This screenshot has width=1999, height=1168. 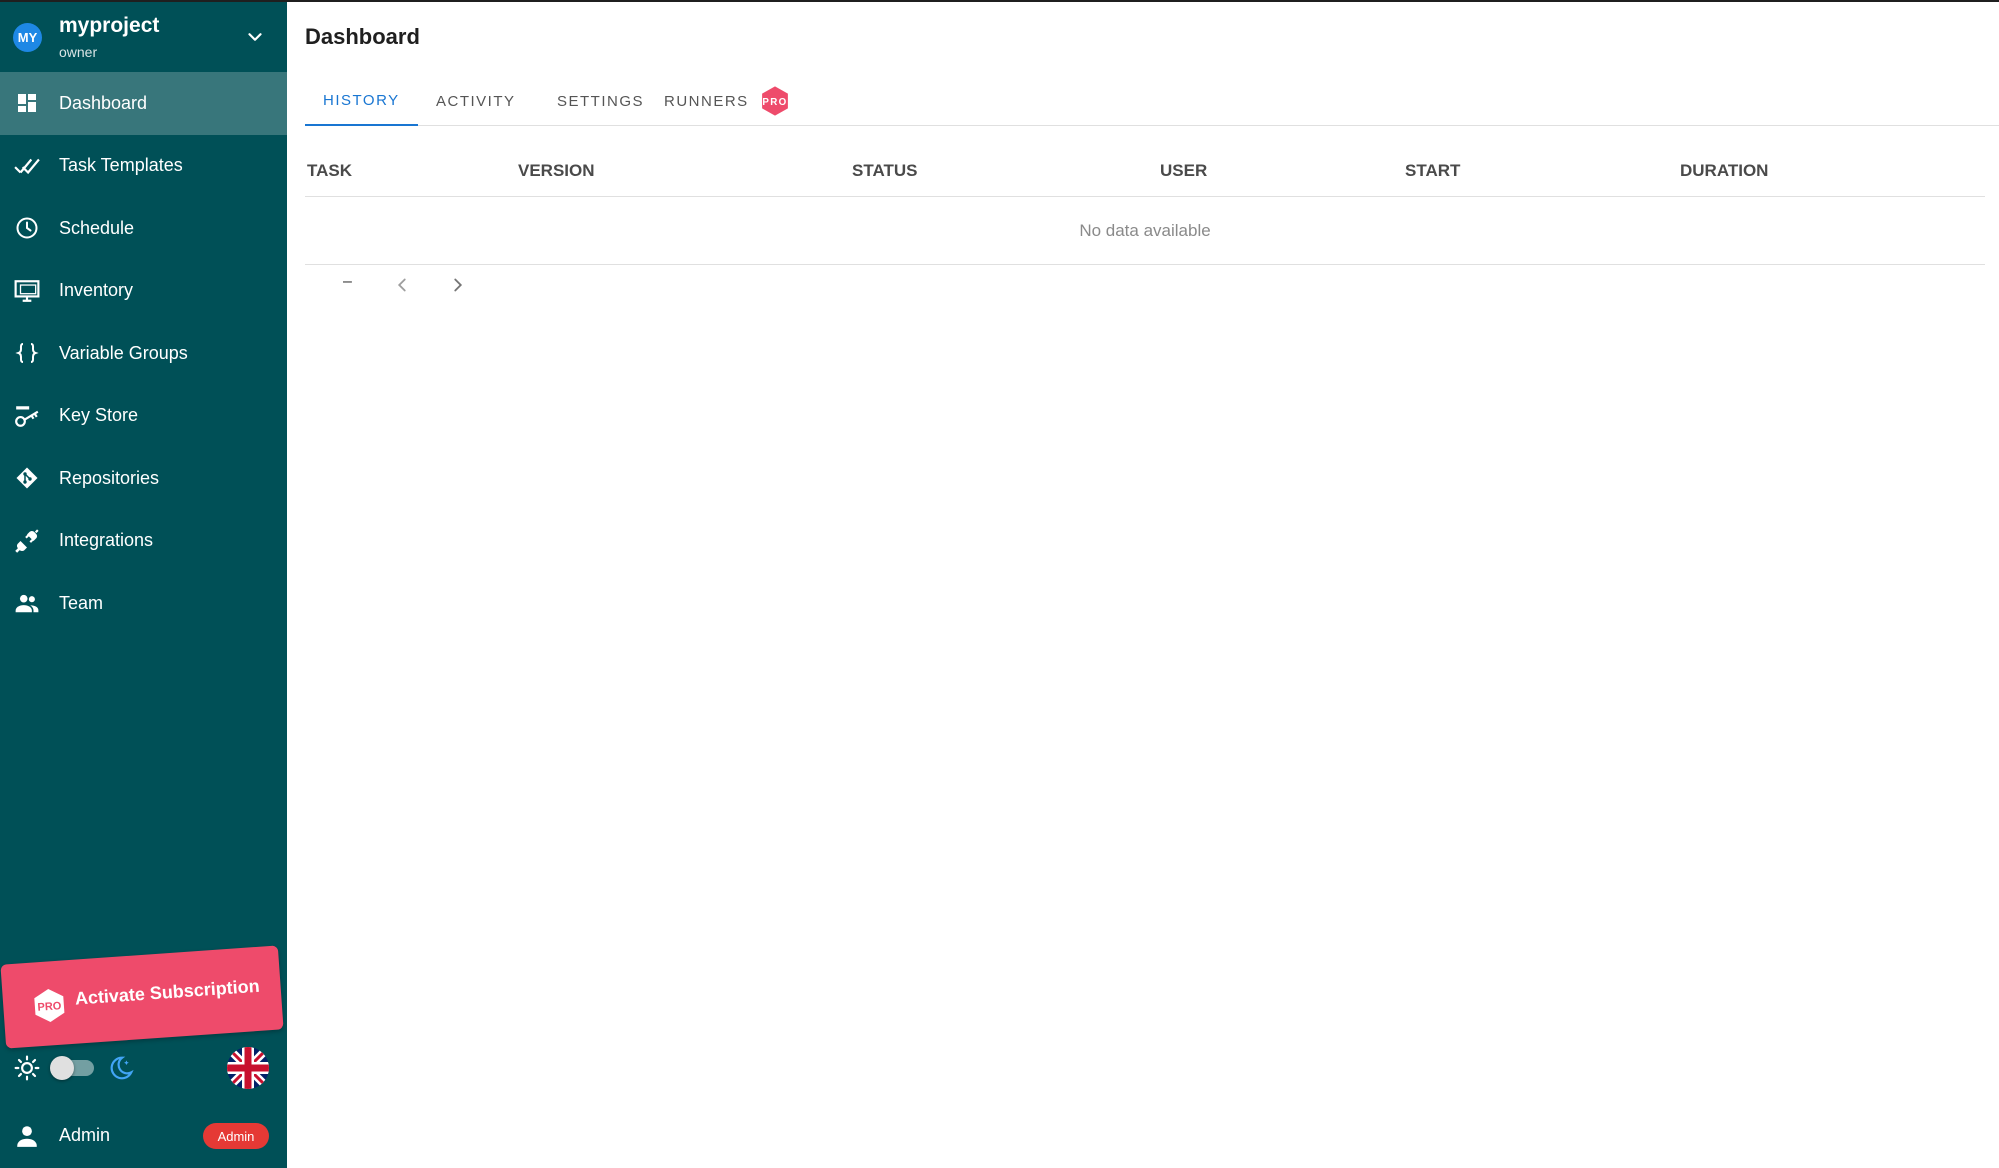 What do you see at coordinates (362, 36) in the screenshot?
I see `page-title: Dashboard` at bounding box center [362, 36].